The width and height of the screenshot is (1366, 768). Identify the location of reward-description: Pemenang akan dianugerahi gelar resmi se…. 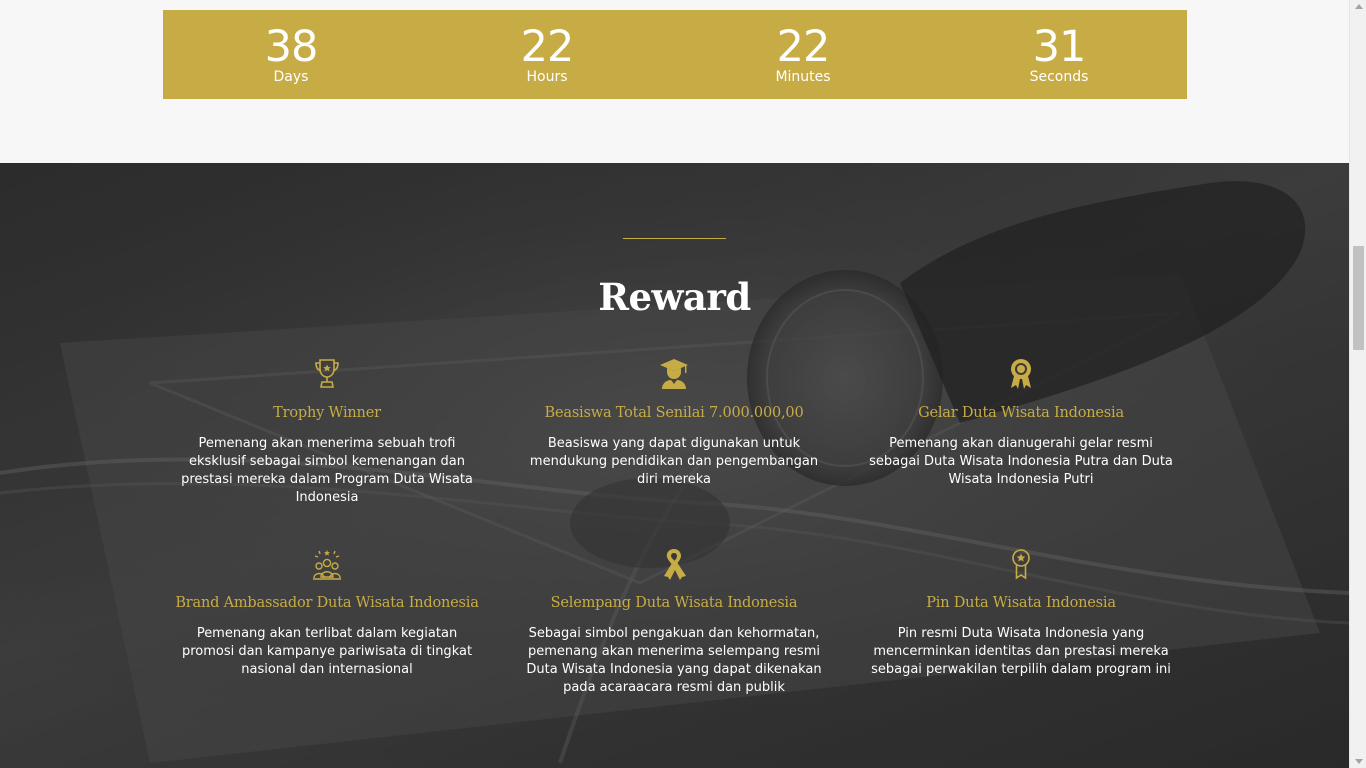
(1021, 461).